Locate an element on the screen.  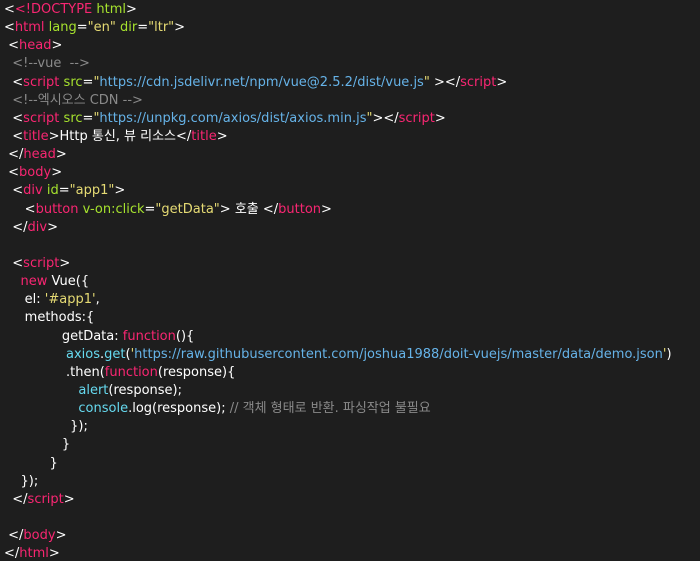
code-token: get is located at coordinates (115, 354).